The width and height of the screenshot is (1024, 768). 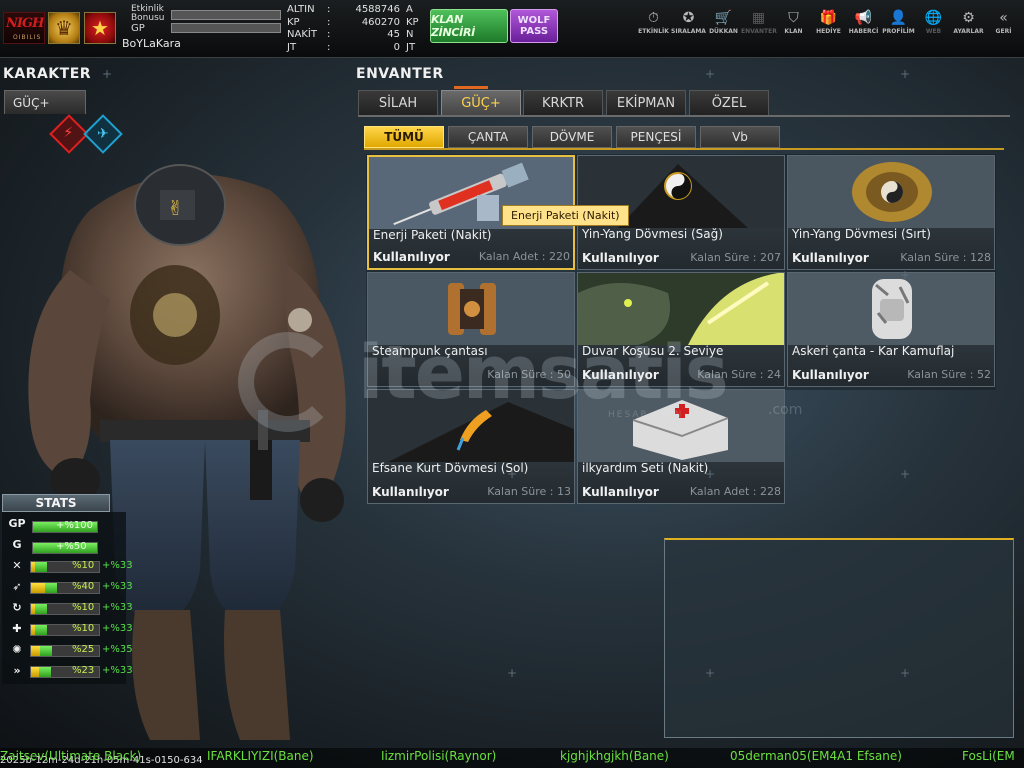 I want to click on stat-value: %23, so click(x=83, y=670).